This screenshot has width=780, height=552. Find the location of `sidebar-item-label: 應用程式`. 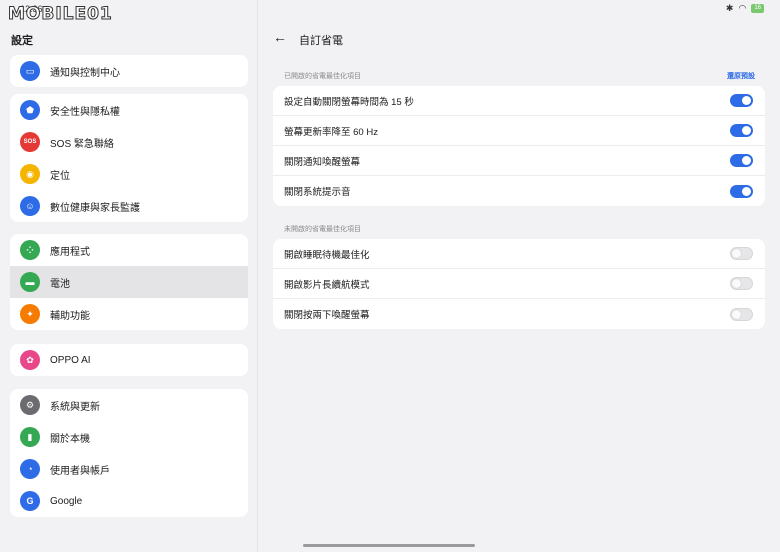

sidebar-item-label: 應用程式 is located at coordinates (70, 252).